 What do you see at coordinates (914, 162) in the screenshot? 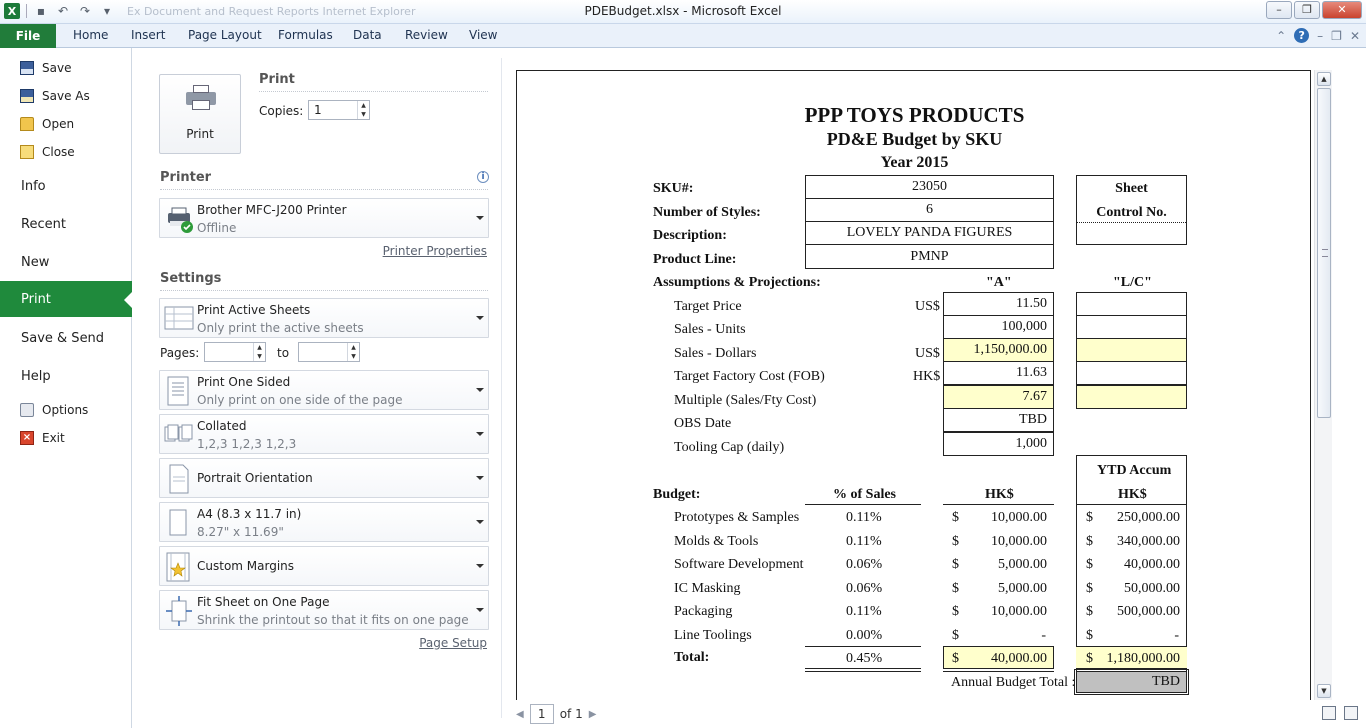
I see `report-year: Year 2015` at bounding box center [914, 162].